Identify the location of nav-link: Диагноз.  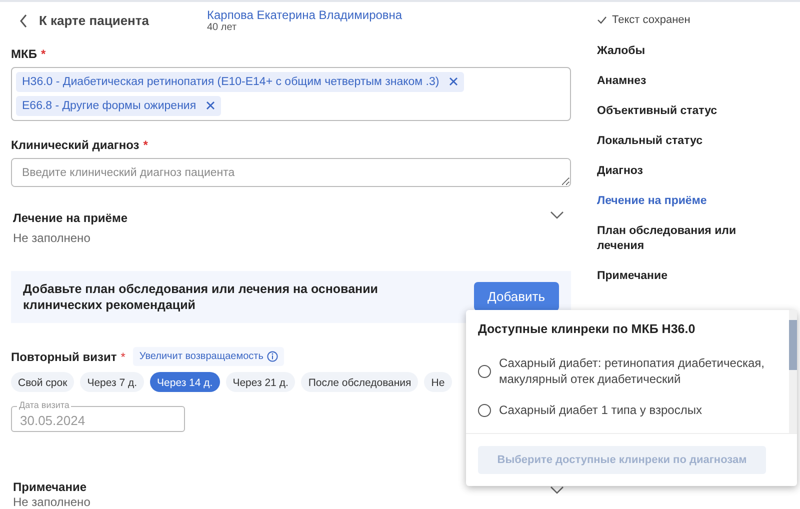
(672, 171).